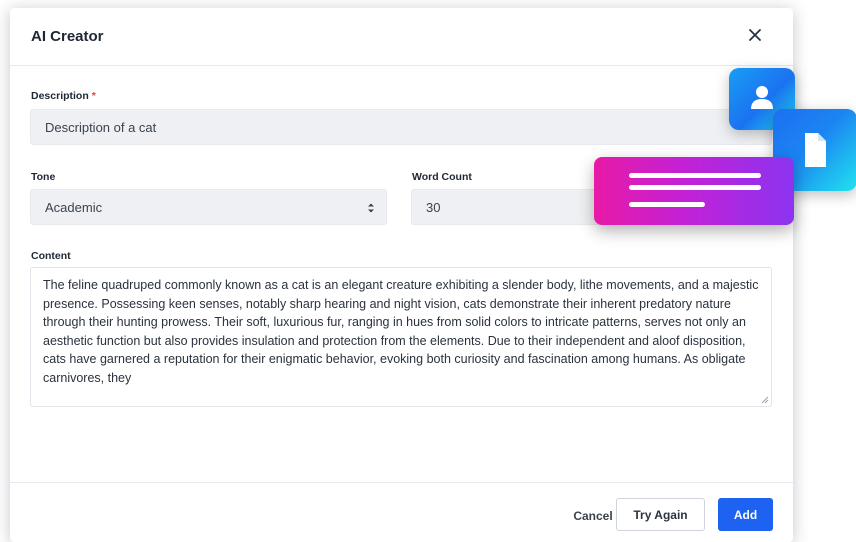  What do you see at coordinates (67, 36) in the screenshot?
I see `dialog-title: AI Creator` at bounding box center [67, 36].